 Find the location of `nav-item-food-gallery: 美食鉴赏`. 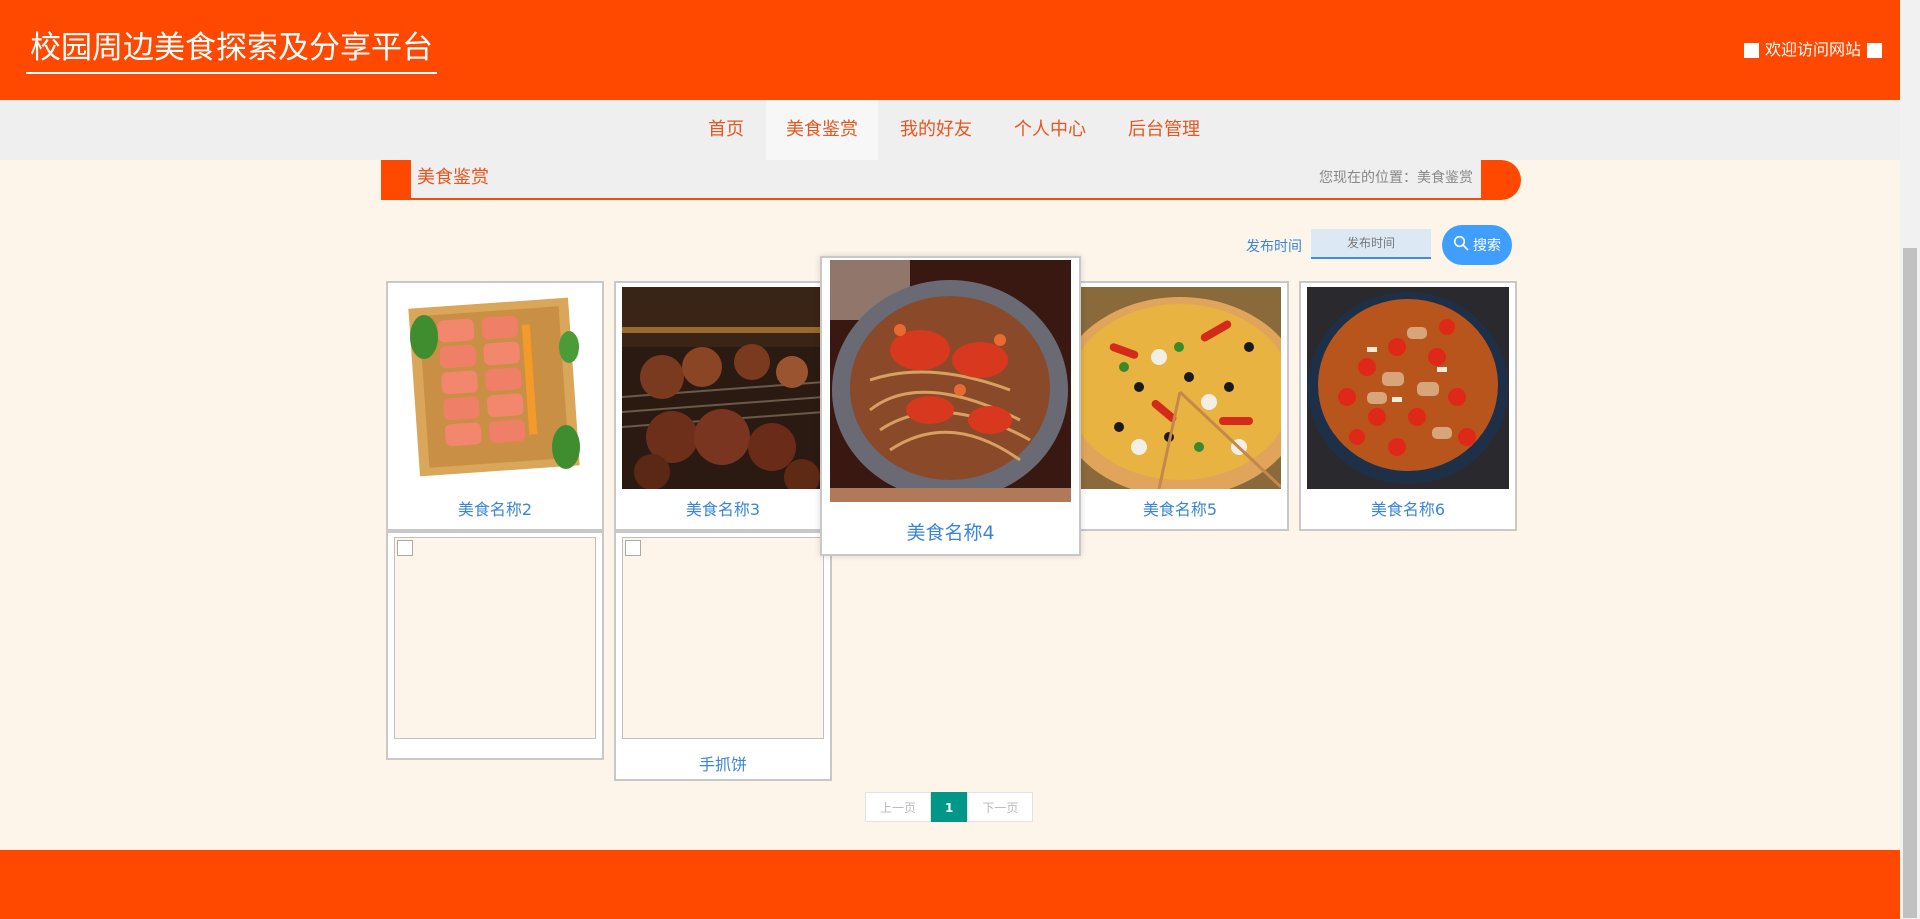

nav-item-food-gallery: 美食鉴赏 is located at coordinates (822, 130).